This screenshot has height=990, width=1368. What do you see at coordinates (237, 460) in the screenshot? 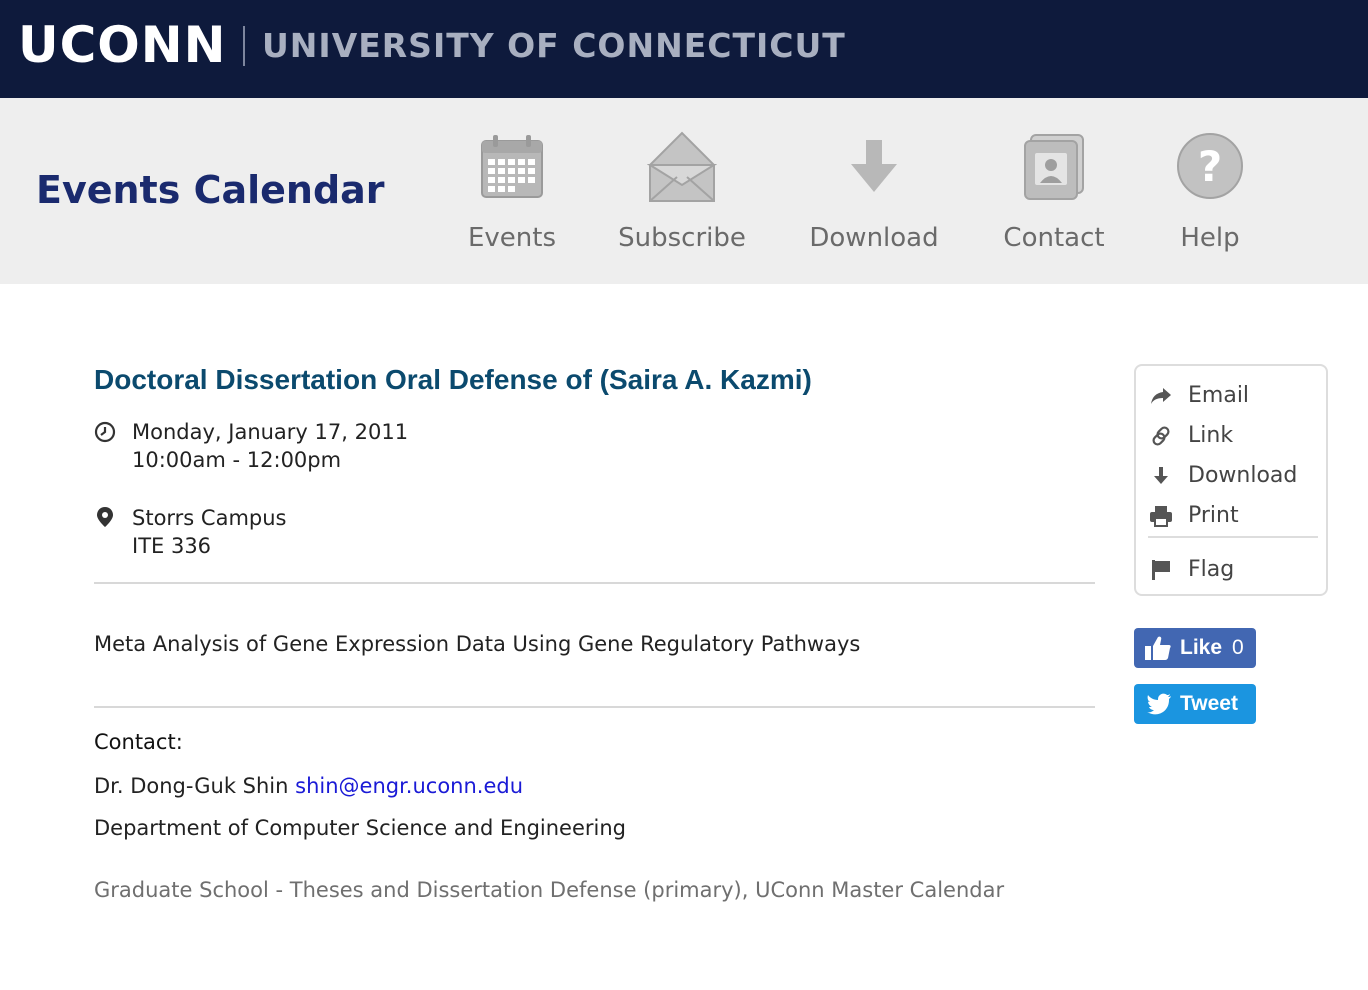
I see `event-time: 10:00am - 12:00pm` at bounding box center [237, 460].